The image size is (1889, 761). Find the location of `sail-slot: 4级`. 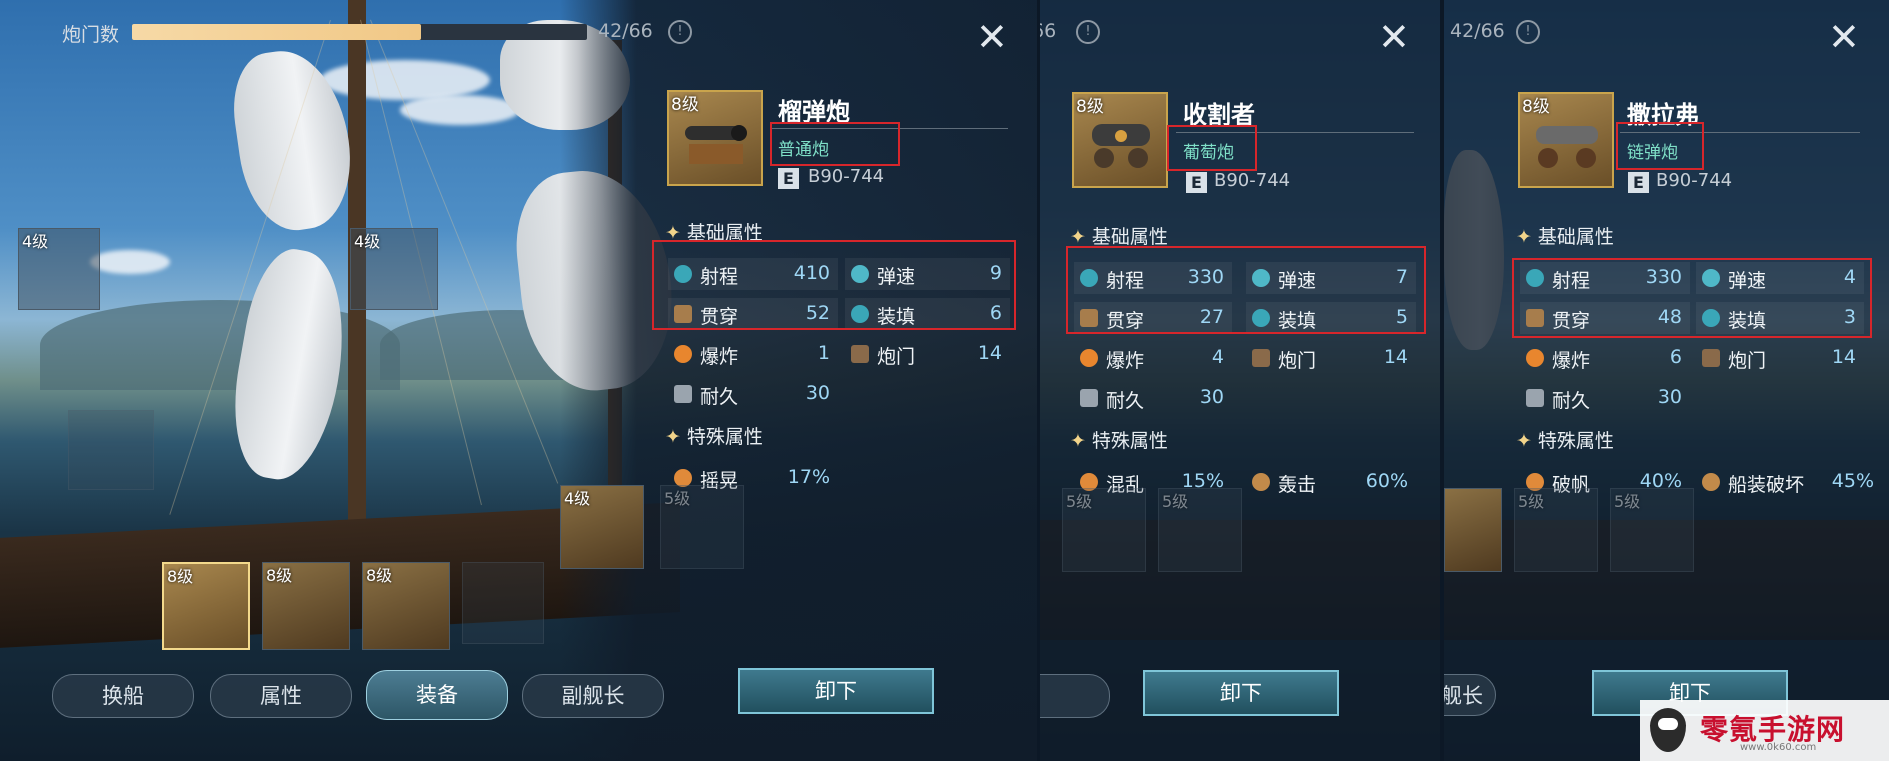

sail-slot: 4级 is located at coordinates (59, 269).